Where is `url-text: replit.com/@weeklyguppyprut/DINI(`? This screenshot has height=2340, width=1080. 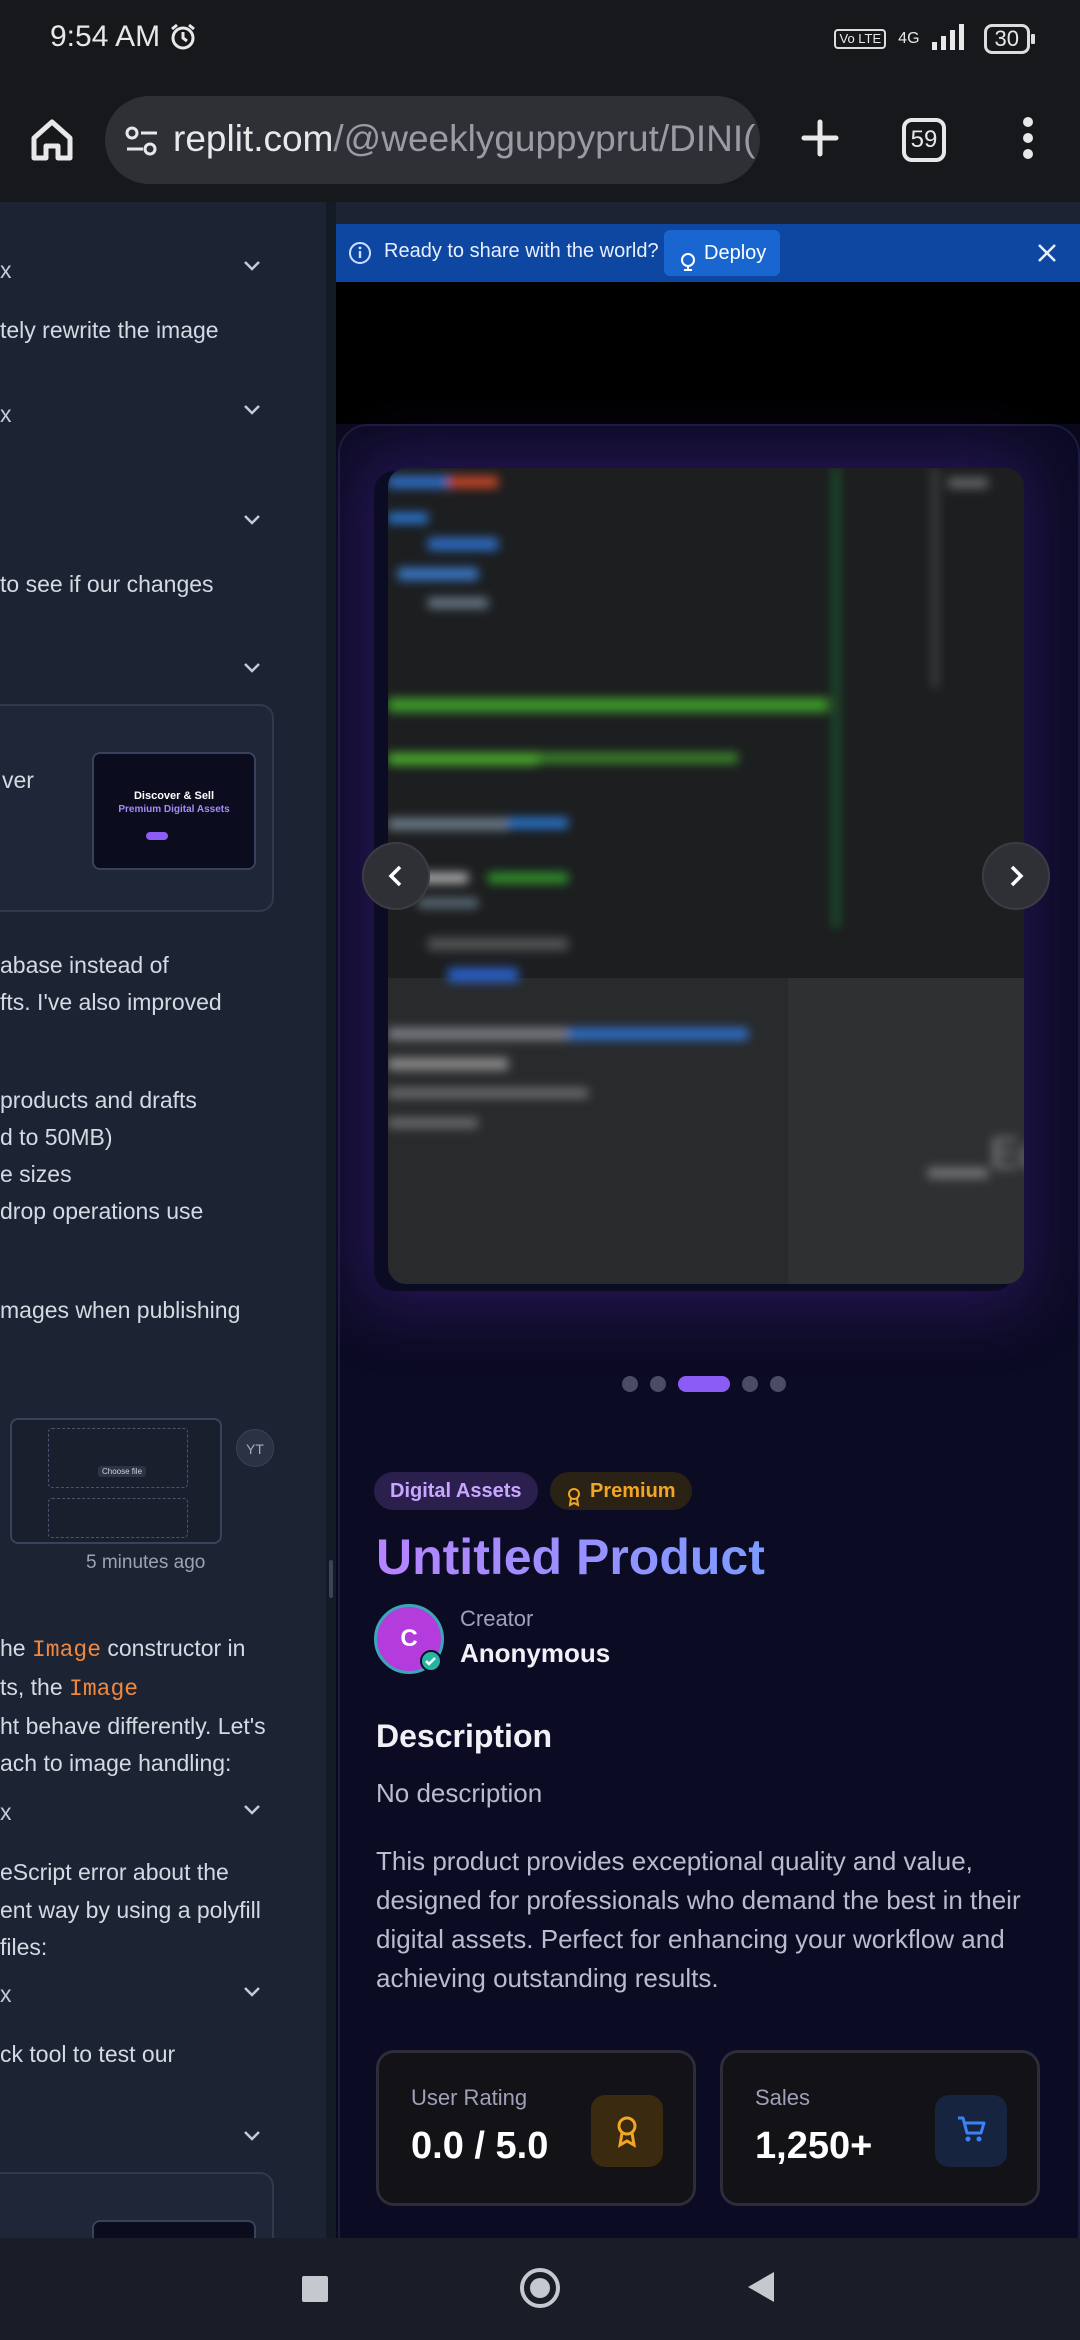
url-text: replit.com/@weeklyguppyprut/DINI( is located at coordinates (464, 138).